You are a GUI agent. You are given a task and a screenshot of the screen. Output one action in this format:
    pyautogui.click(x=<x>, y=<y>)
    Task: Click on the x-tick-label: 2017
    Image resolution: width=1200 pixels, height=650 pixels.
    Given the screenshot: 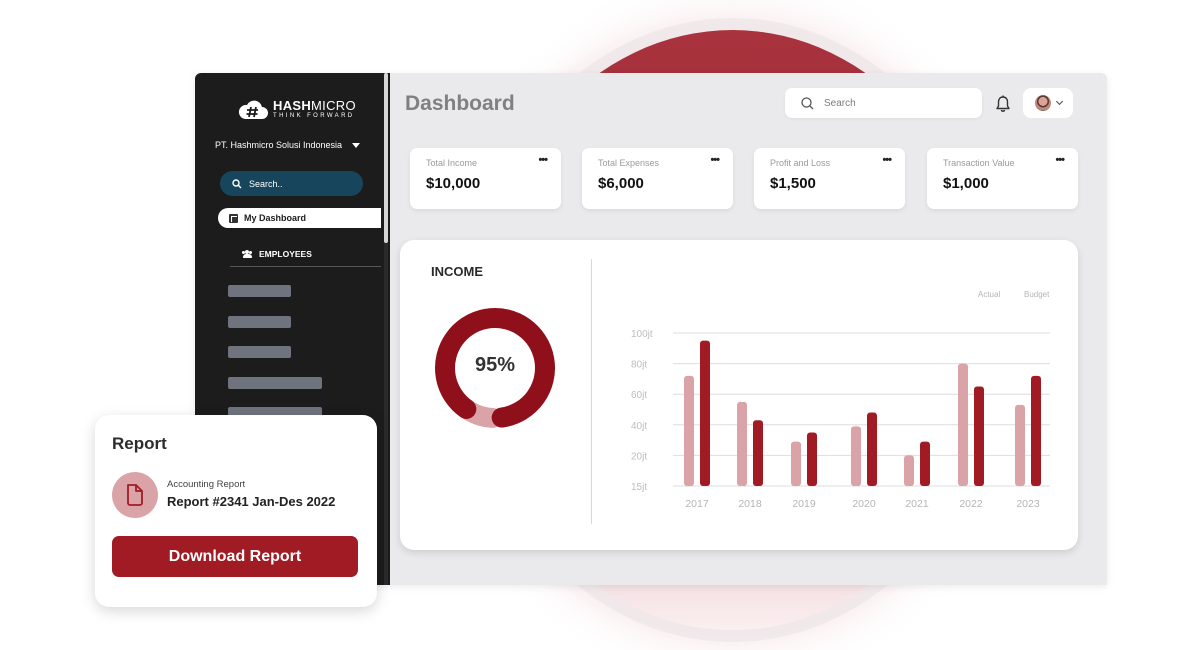 What is the action you would take?
    pyautogui.click(x=697, y=504)
    